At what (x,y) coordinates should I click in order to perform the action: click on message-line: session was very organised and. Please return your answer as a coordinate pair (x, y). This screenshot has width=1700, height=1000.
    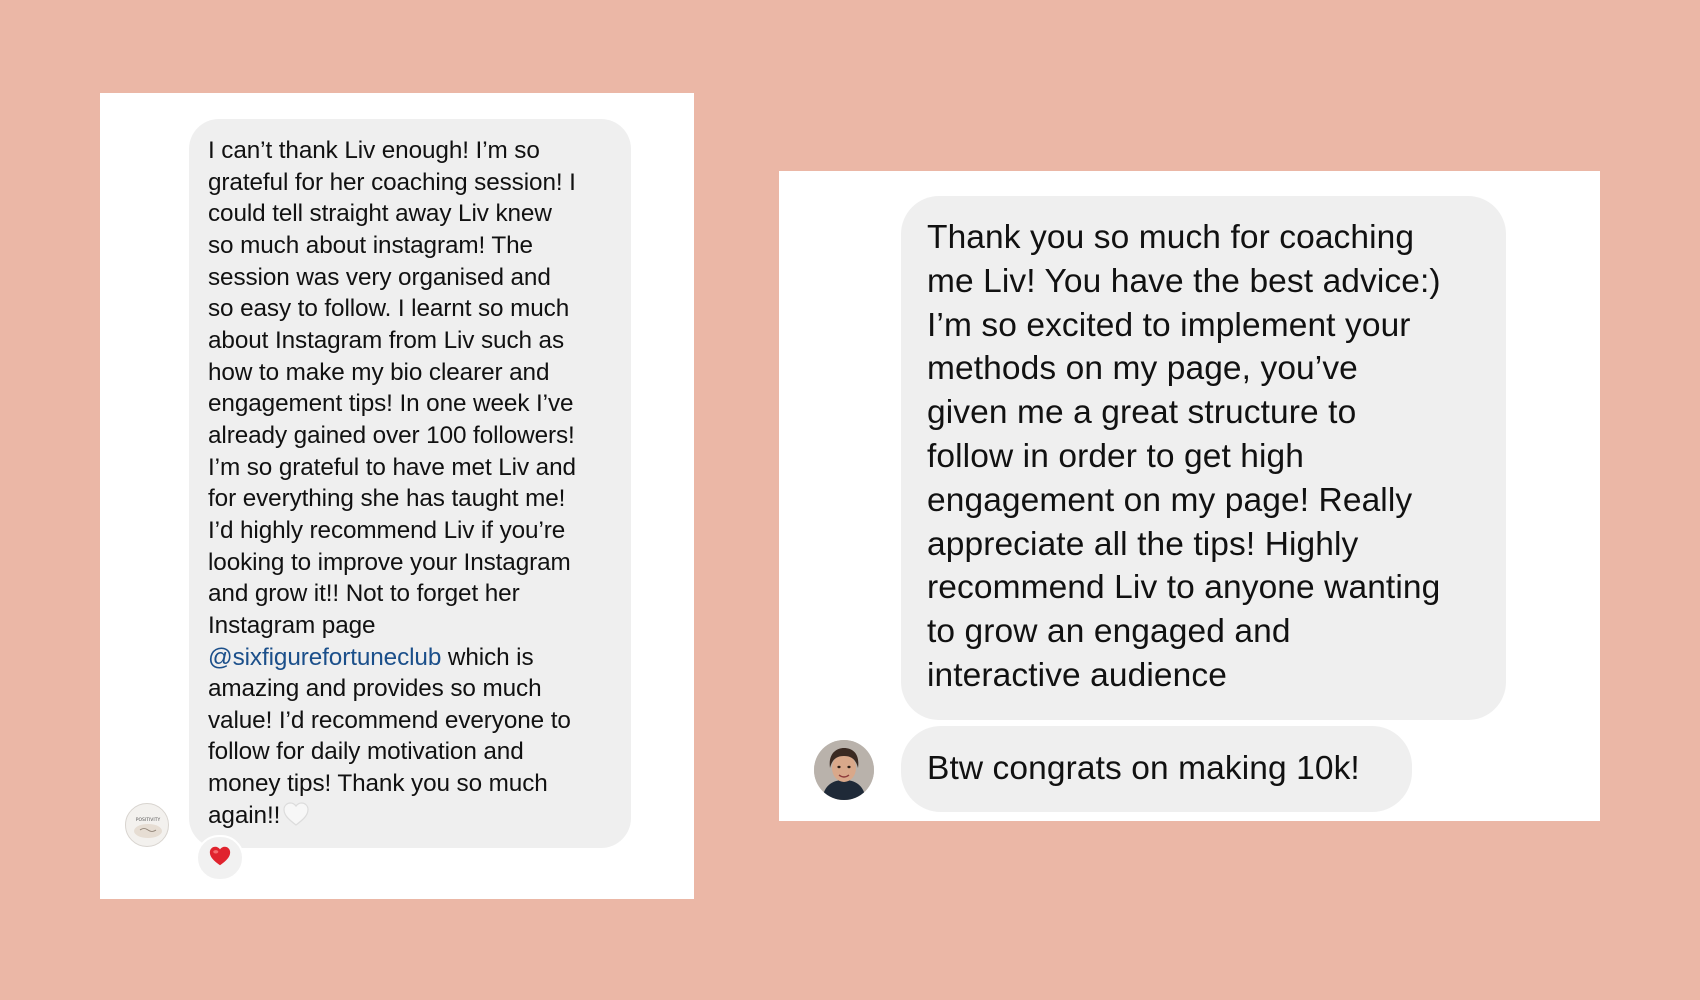
    Looking at the image, I should click on (379, 277).